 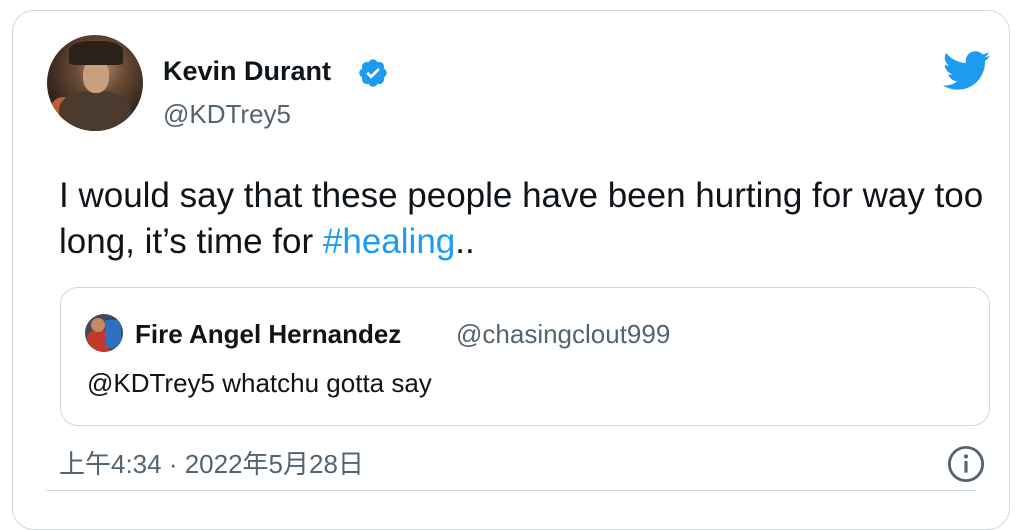 I want to click on info-icon, so click(x=966, y=464).